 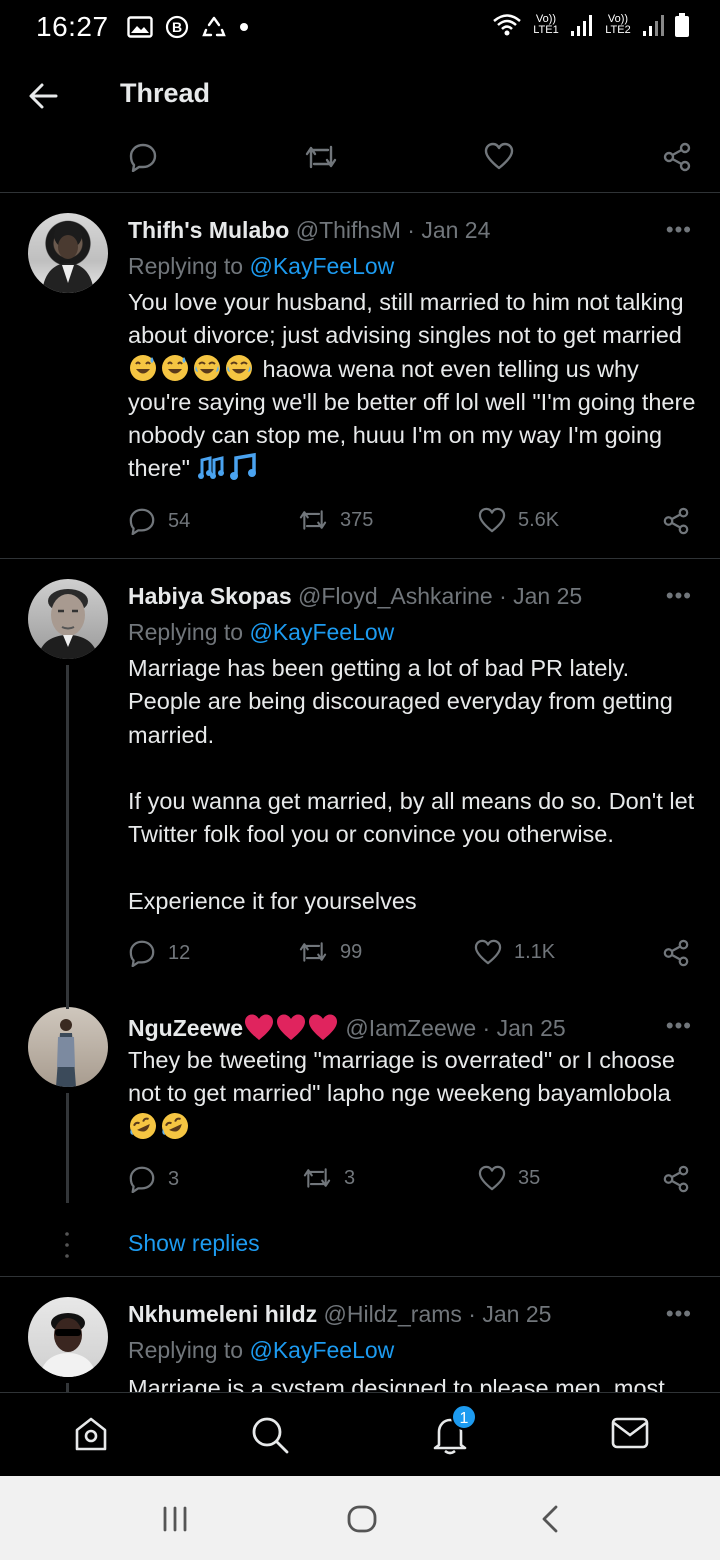 What do you see at coordinates (208, 230) in the screenshot?
I see `author-name: Thifh's Mulabo` at bounding box center [208, 230].